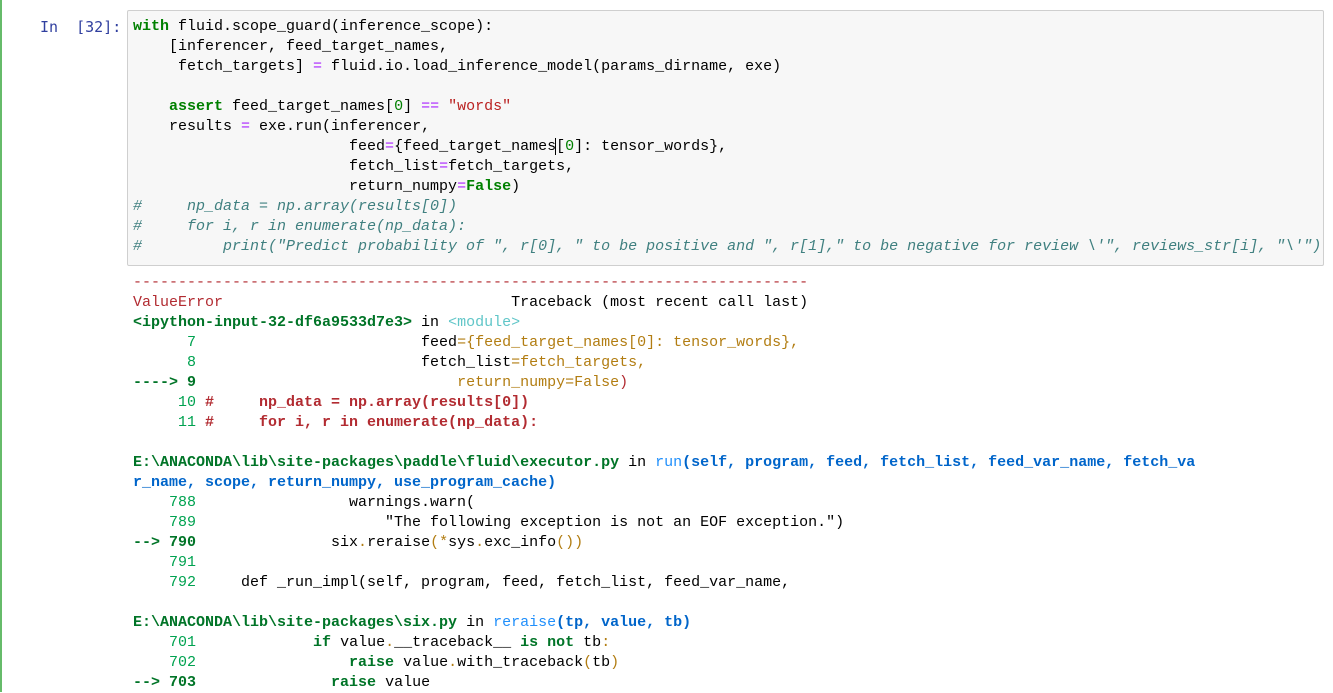  I want to click on code-token: False, so click(489, 186).